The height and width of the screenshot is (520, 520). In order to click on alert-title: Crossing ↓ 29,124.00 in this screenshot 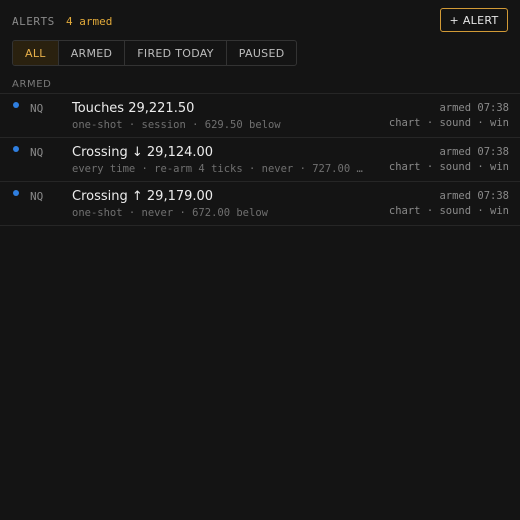, I will do `click(143, 152)`.